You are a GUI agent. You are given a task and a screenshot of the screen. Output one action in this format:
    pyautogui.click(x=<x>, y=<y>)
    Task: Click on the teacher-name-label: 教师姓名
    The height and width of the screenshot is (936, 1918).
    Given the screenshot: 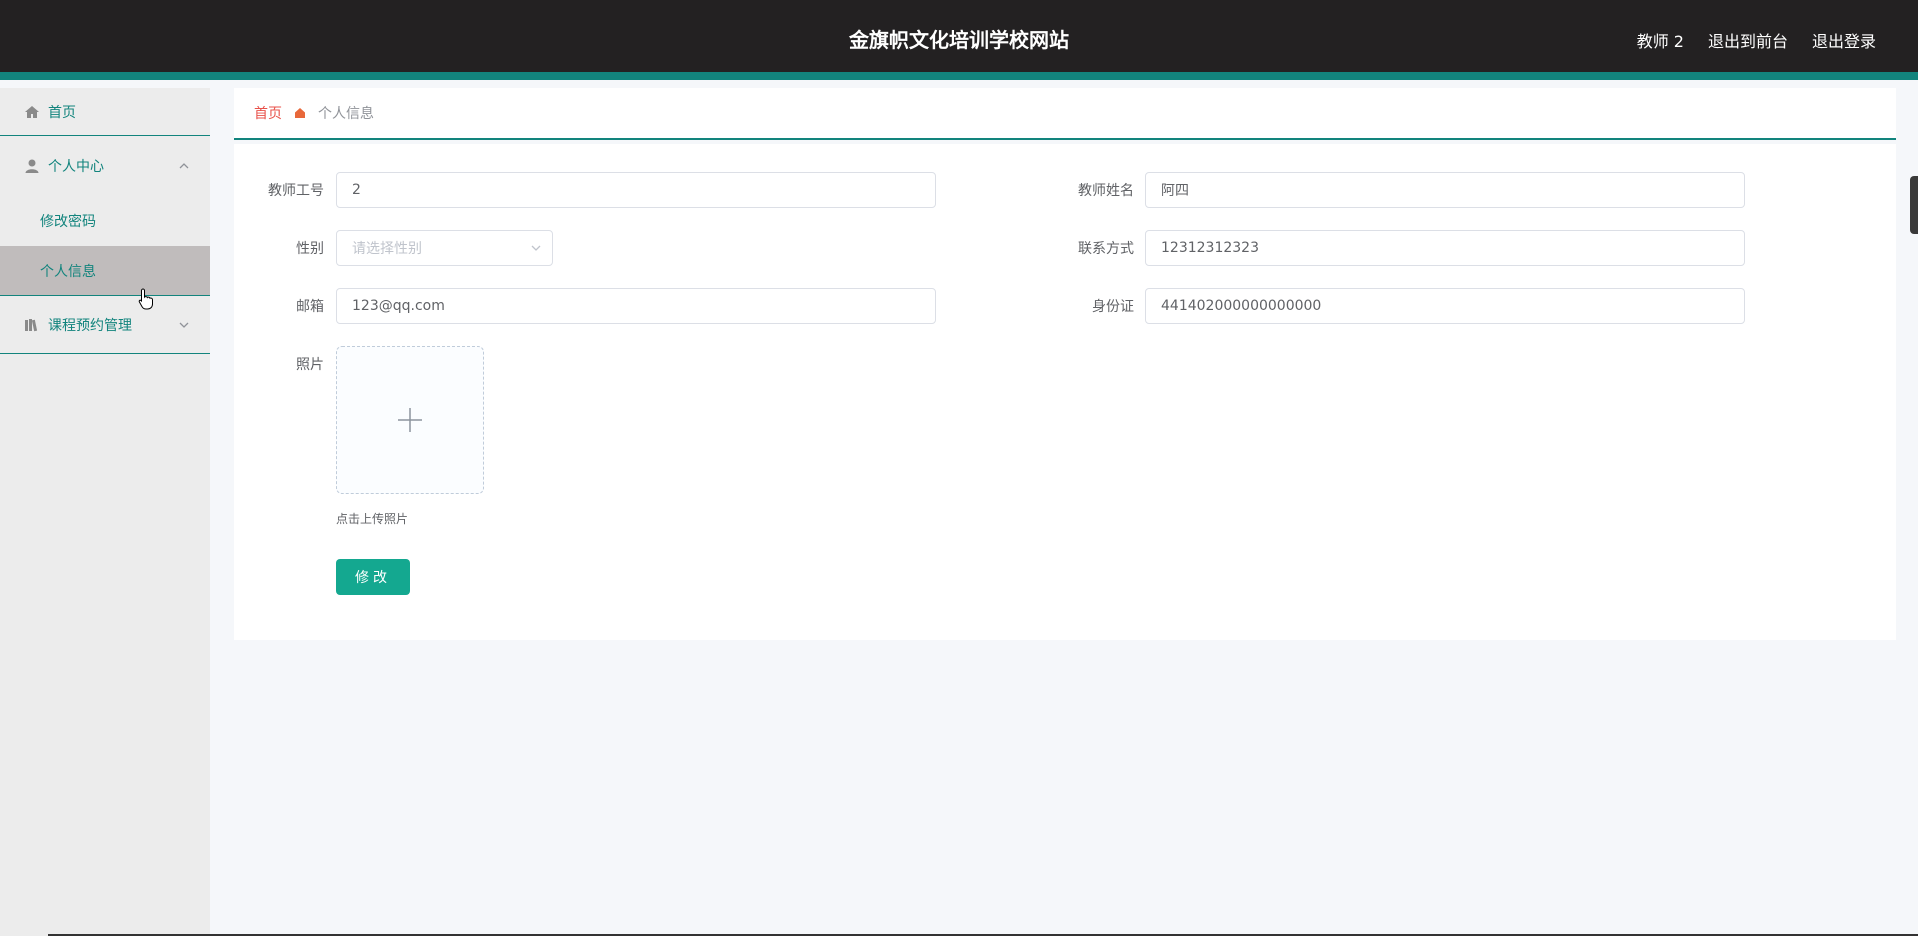 What is the action you would take?
    pyautogui.click(x=1106, y=191)
    